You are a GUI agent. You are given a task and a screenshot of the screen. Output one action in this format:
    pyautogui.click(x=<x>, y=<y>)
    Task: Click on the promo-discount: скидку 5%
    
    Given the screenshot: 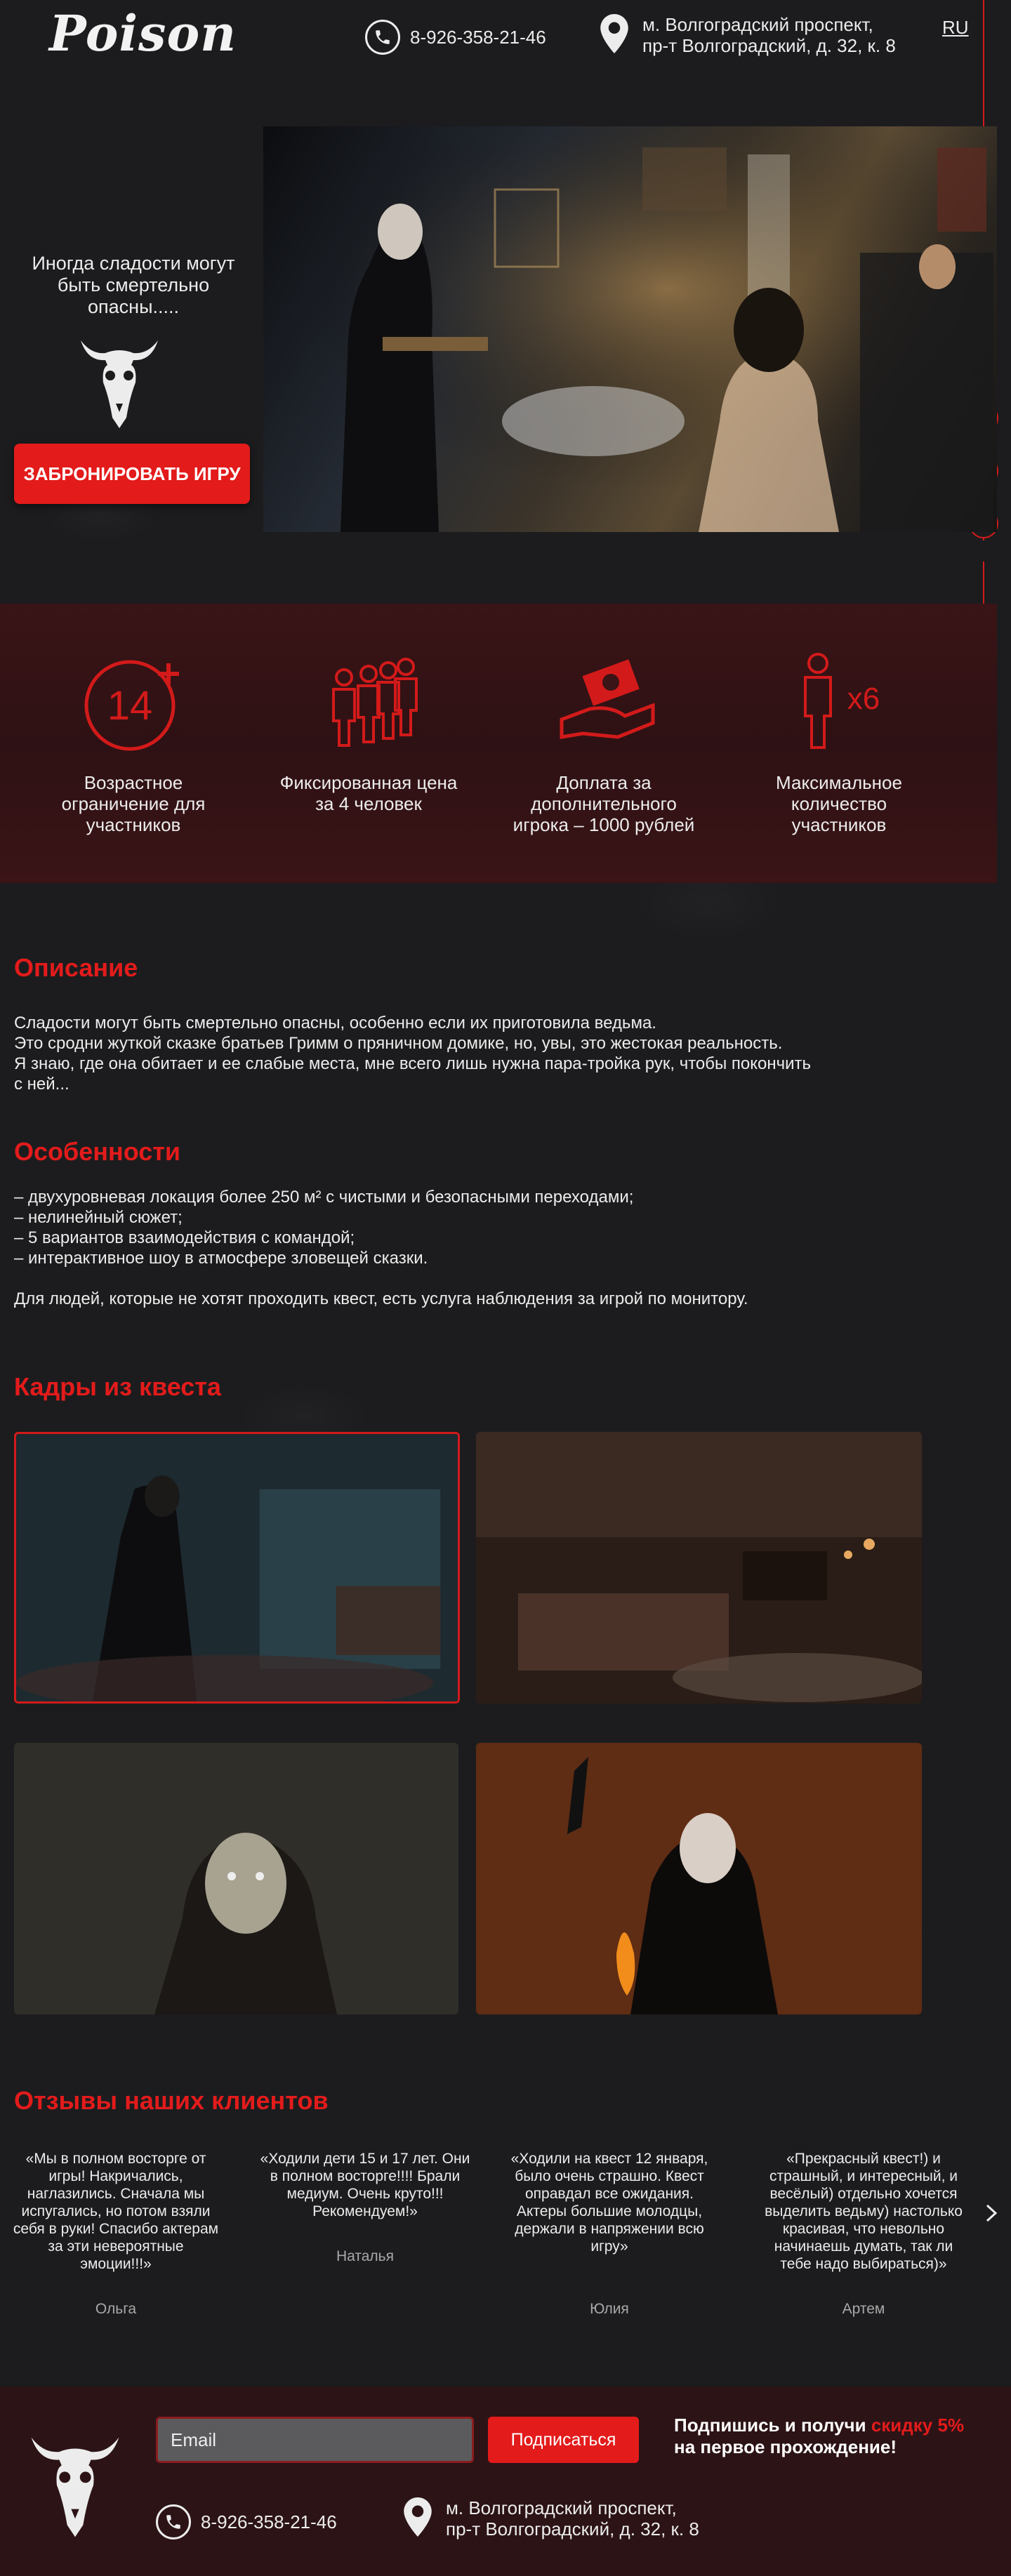 What is the action you would take?
    pyautogui.click(x=918, y=2426)
    